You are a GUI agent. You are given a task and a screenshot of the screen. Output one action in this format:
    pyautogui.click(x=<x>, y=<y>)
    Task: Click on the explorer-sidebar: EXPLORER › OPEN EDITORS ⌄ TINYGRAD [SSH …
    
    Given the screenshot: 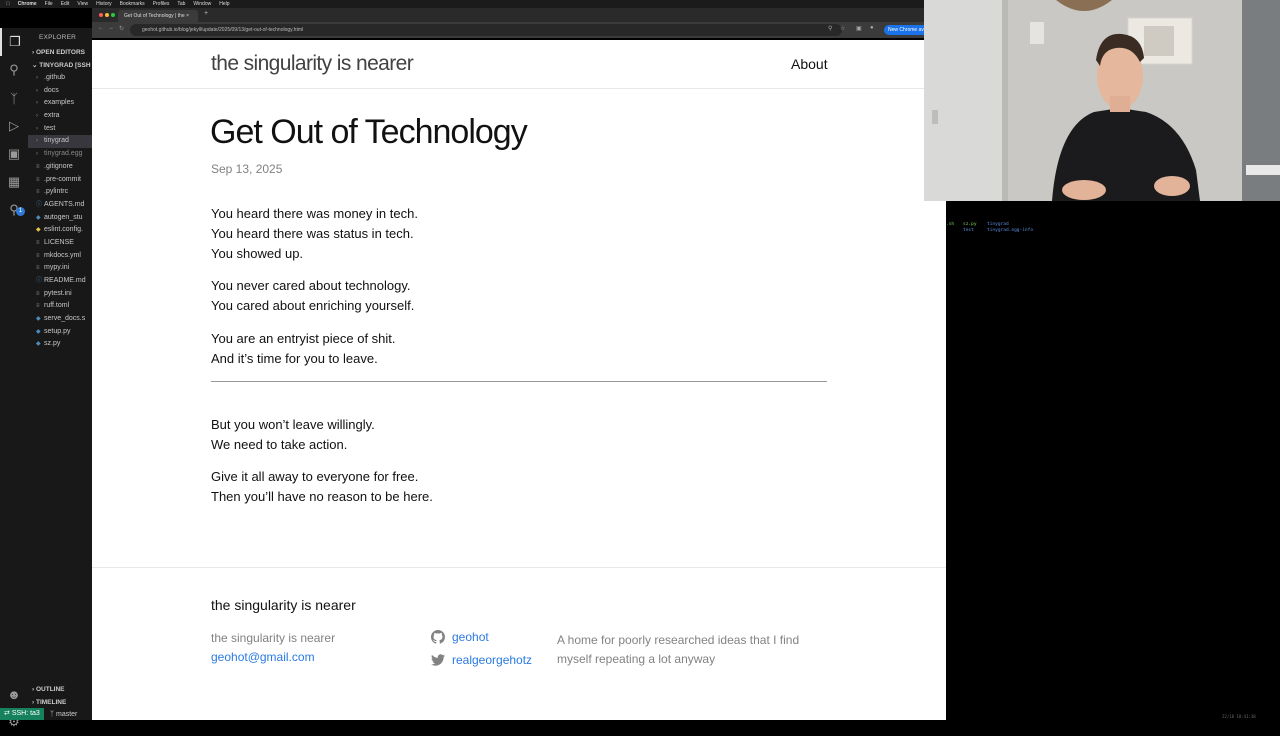 What is the action you would take?
    pyautogui.click(x=60, y=368)
    